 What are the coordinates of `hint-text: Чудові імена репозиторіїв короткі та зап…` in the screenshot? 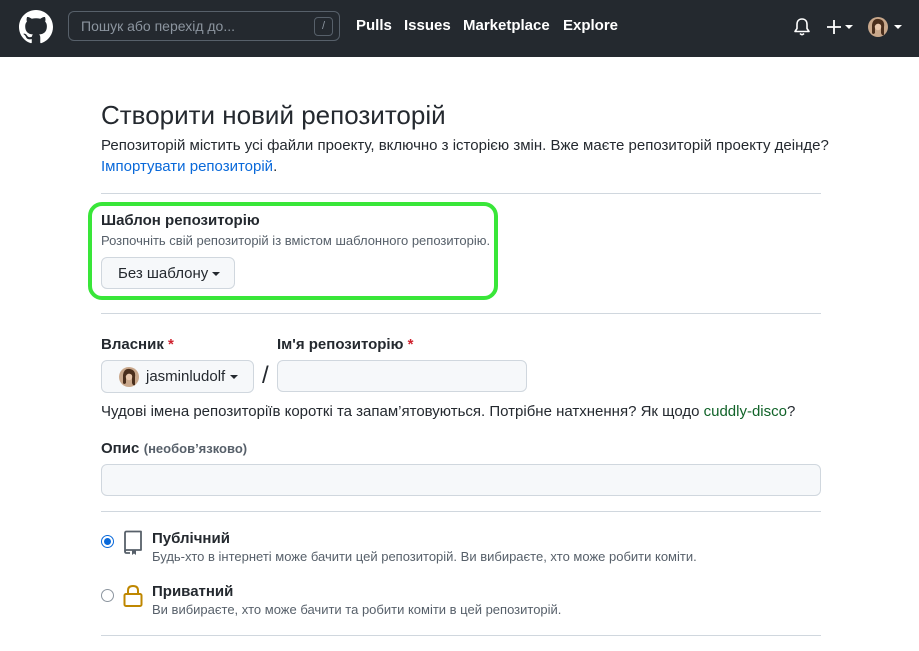 It's located at (402, 411).